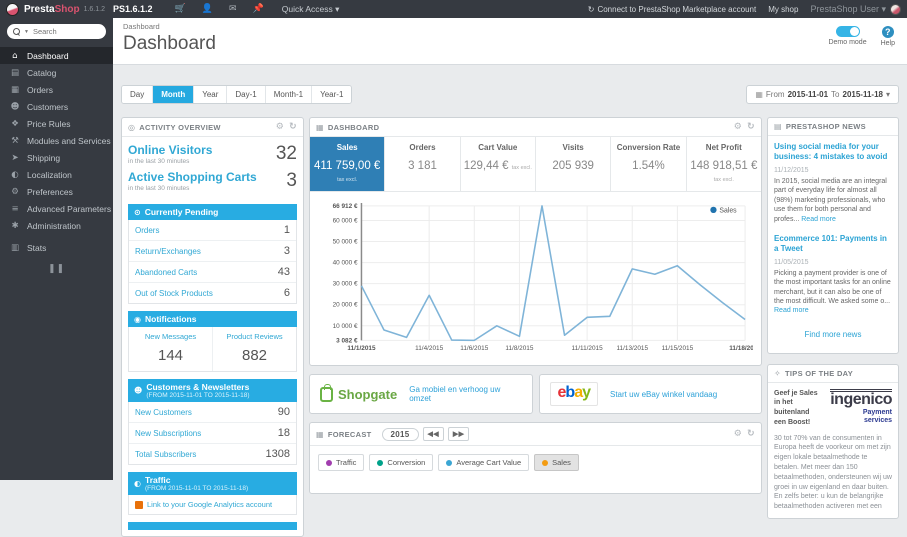  What do you see at coordinates (648, 164) in the screenshot?
I see `kpi-tab-conversion-rate: Conversion Rate1.54%` at bounding box center [648, 164].